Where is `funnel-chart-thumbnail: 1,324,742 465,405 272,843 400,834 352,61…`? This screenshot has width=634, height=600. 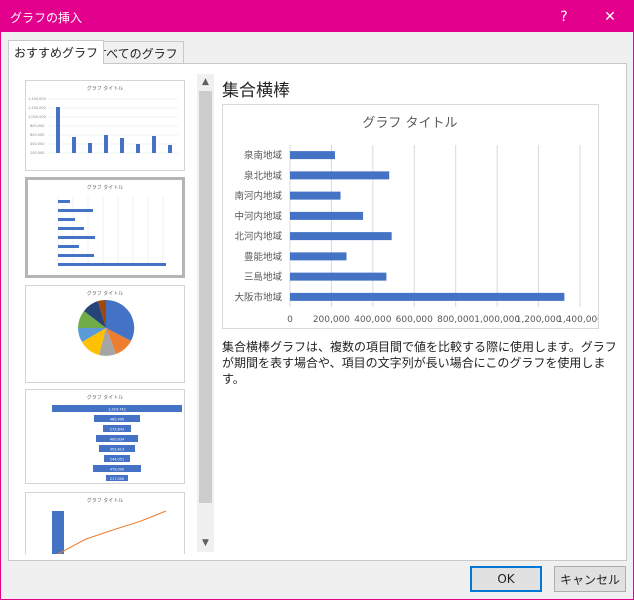
funnel-chart-thumbnail: 1,324,742 465,405 272,843 400,834 352,61… is located at coordinates (117, 443).